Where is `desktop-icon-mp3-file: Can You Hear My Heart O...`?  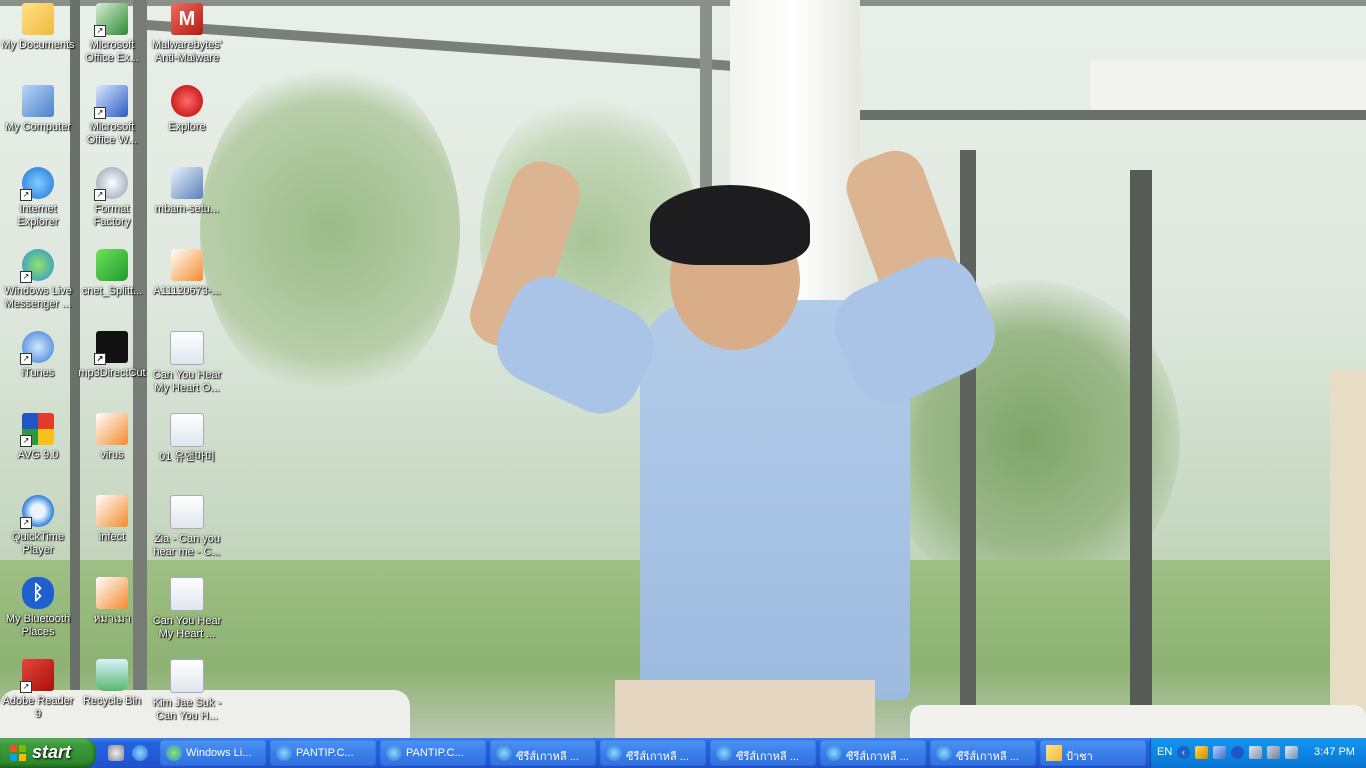
desktop-icon-mp3-file: Can You Hear My Heart O... is located at coordinates (187, 371).